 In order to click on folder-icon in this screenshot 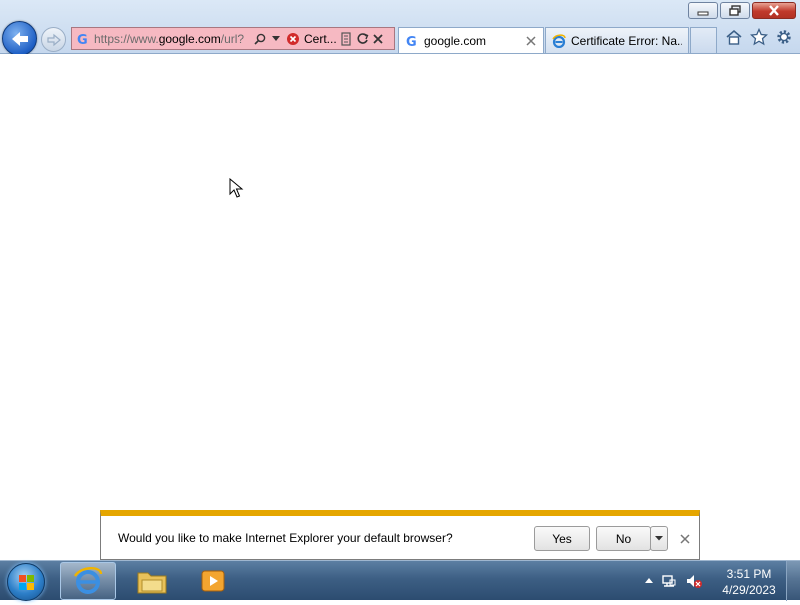, I will do `click(152, 583)`.